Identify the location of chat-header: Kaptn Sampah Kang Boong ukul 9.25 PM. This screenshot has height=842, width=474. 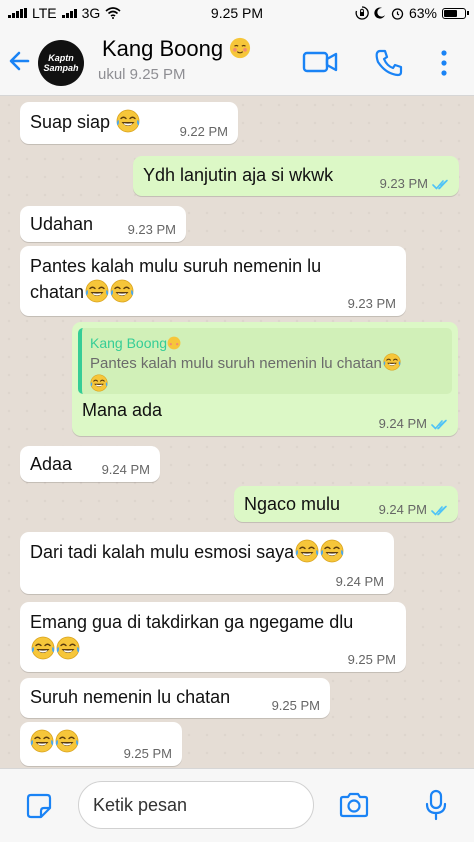
(237, 61).